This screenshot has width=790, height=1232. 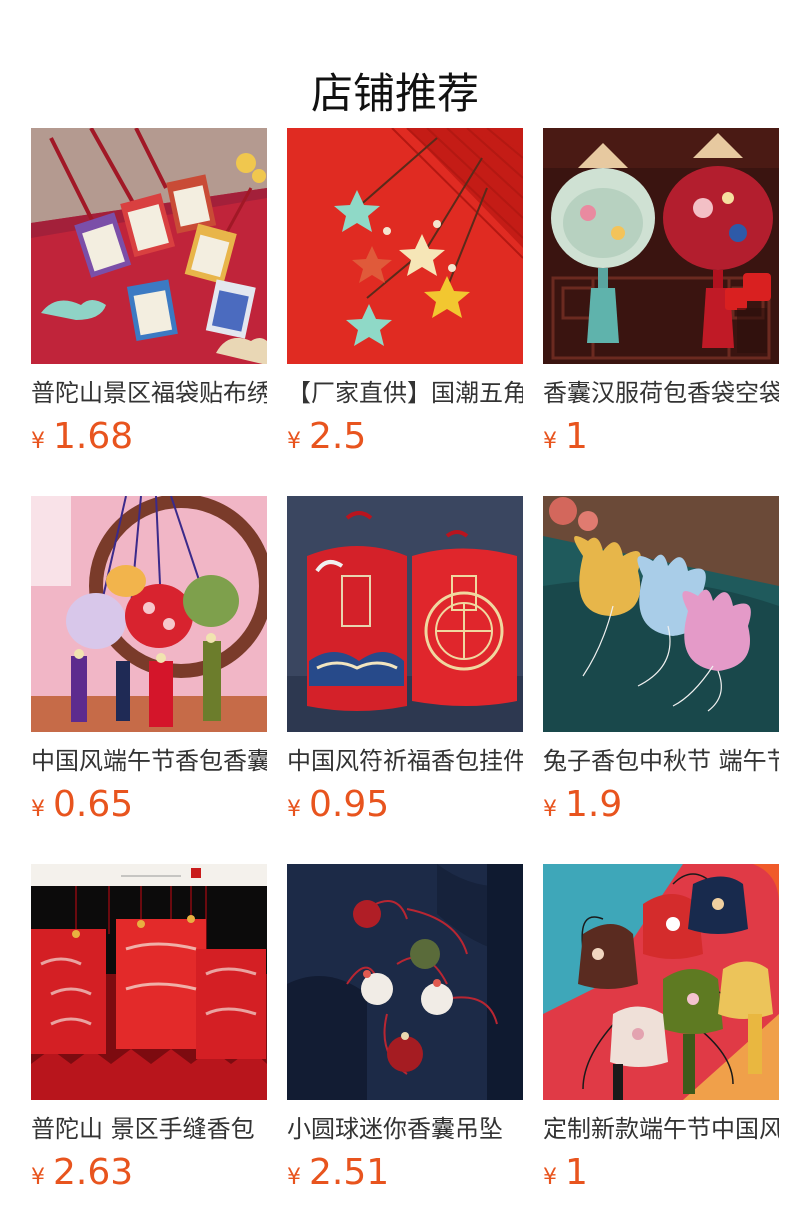 I want to click on product-card: 中国风符祈福香包挂件 ¥0.95, so click(x=405, y=680).